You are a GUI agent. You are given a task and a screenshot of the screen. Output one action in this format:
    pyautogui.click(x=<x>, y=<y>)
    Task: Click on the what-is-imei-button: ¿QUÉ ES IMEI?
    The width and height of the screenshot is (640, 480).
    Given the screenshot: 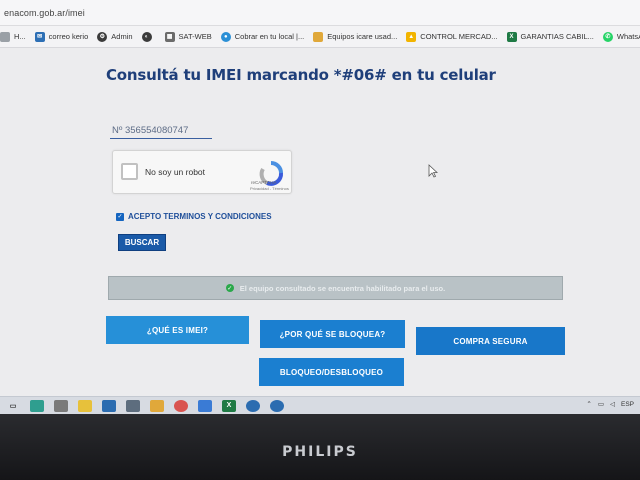 What is the action you would take?
    pyautogui.click(x=177, y=330)
    